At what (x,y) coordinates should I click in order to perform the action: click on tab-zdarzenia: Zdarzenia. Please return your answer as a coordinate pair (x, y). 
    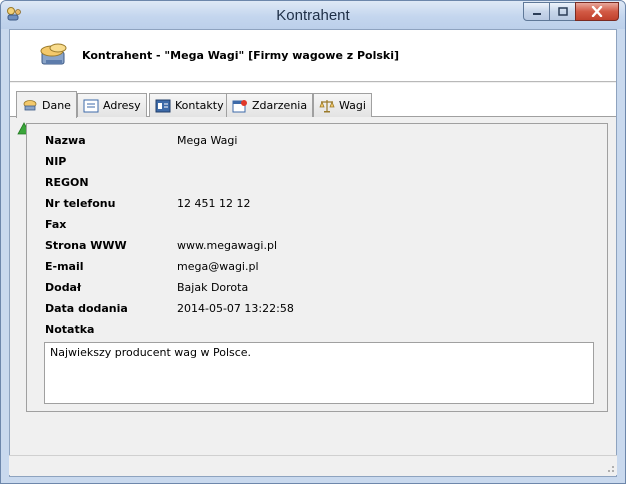
    Looking at the image, I should click on (270, 105).